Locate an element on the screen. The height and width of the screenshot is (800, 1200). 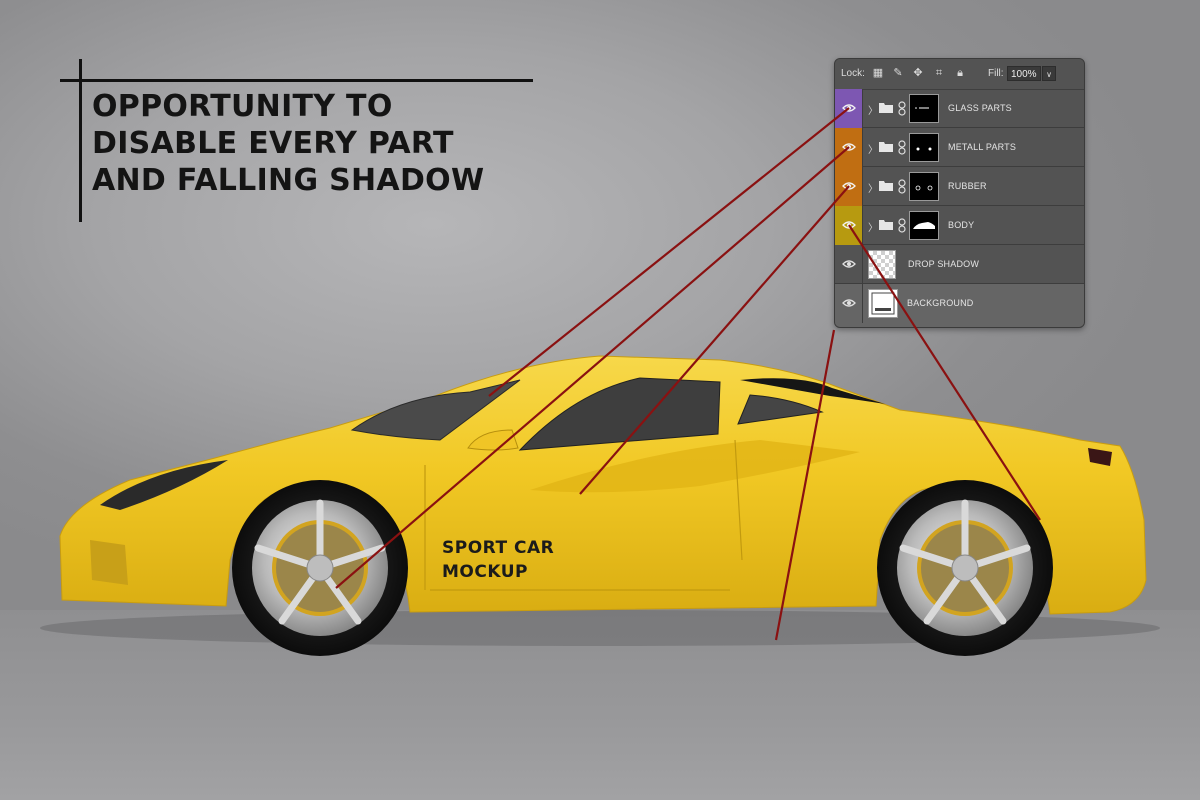
layer-name: METALL PARTS is located at coordinates (982, 147).